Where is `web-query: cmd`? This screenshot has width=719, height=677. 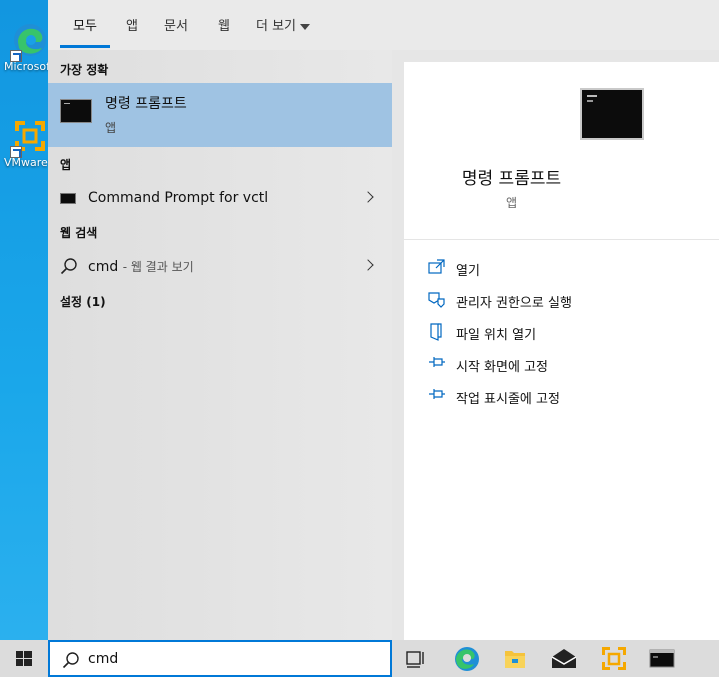
web-query: cmd is located at coordinates (103, 267).